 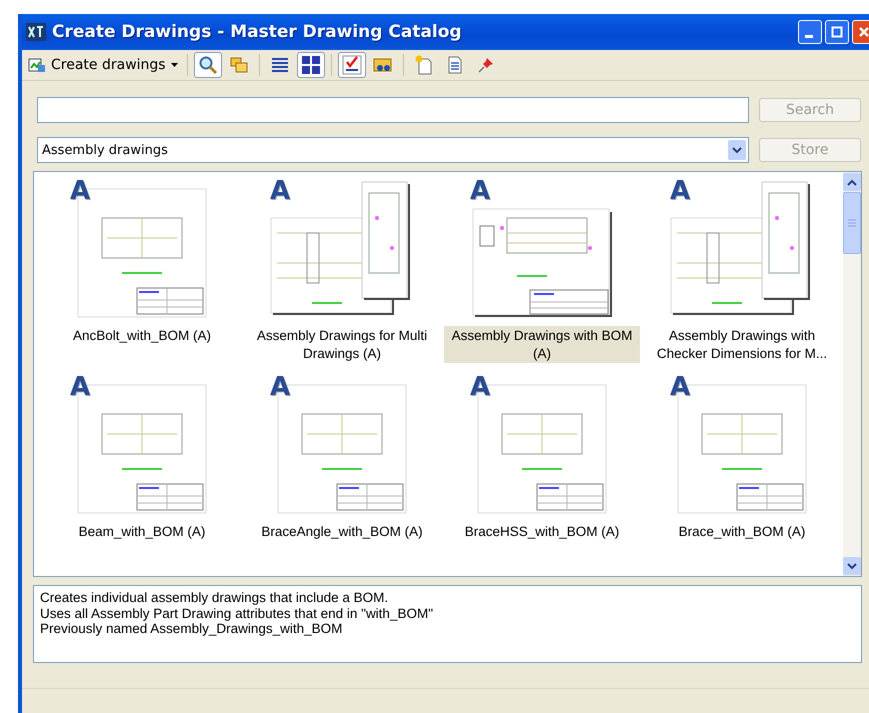 I want to click on item-label: Beam_with_BOM (A), so click(x=142, y=532).